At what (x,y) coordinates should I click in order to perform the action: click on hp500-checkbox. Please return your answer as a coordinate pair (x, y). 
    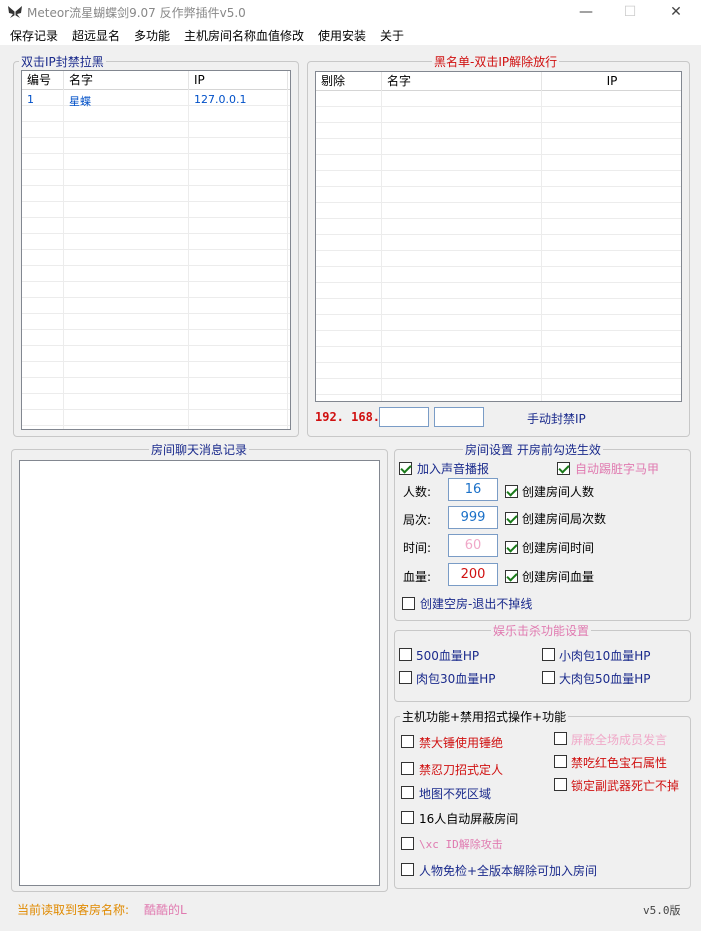
    Looking at the image, I should click on (405, 654).